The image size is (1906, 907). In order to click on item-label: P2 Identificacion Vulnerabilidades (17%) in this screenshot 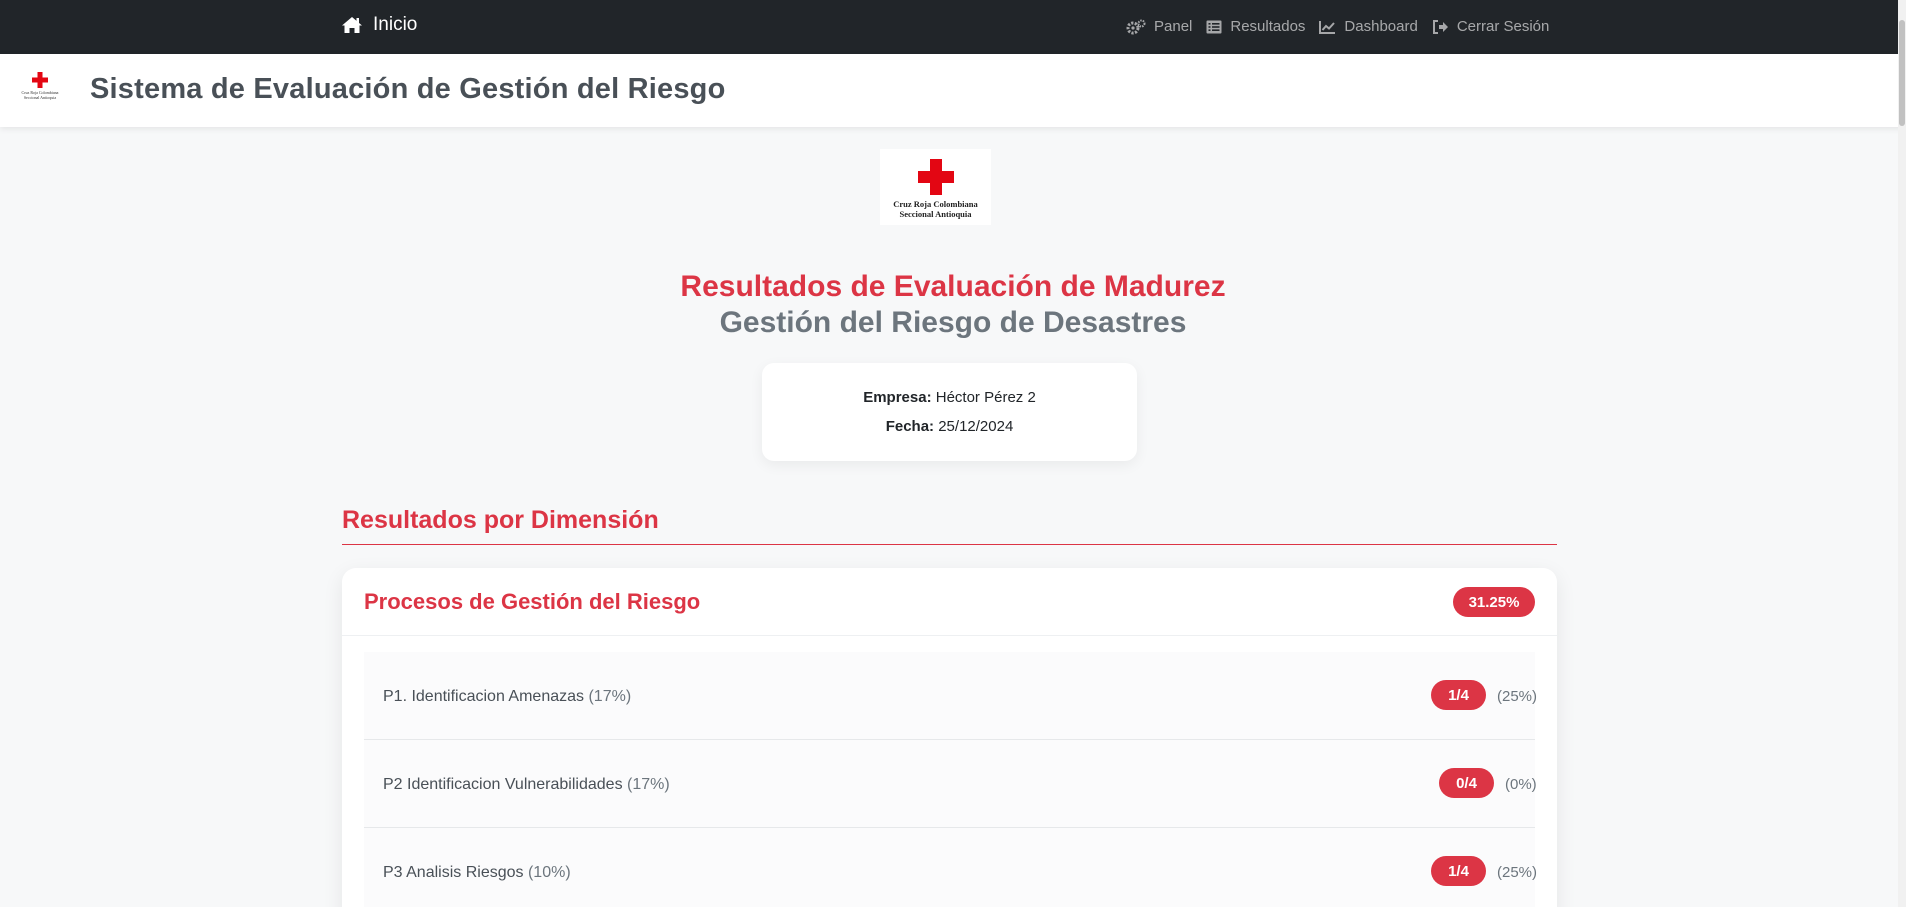, I will do `click(526, 785)`.